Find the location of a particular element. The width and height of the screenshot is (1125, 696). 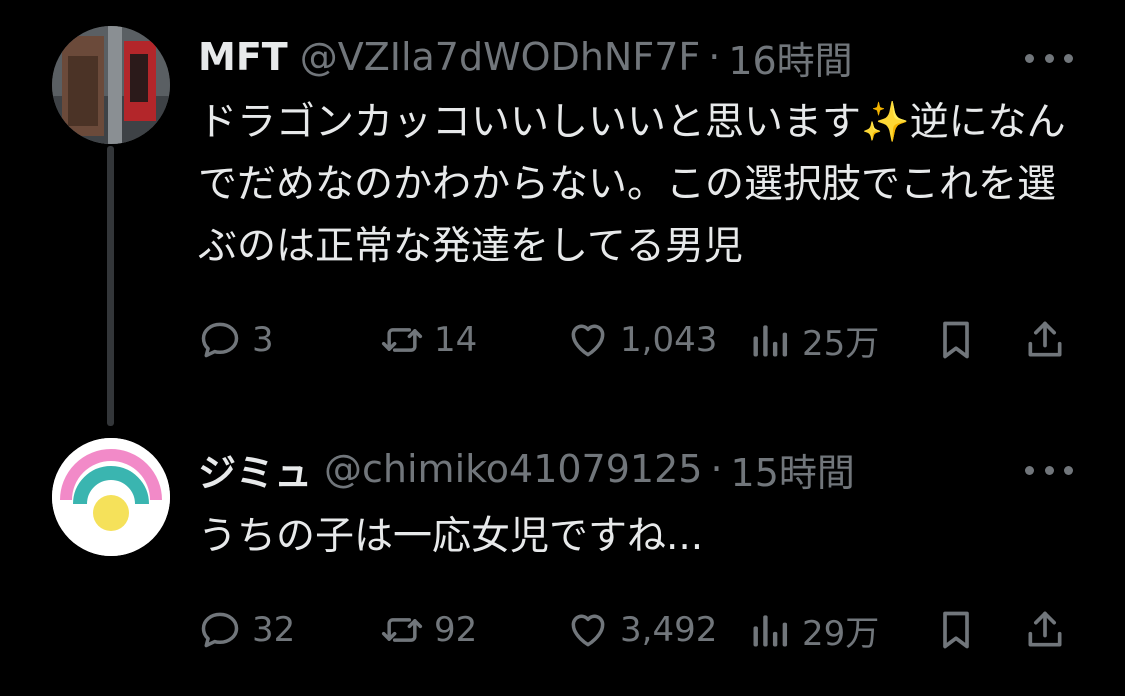

tweet-header: ジミュ @chimiko41079125 · 15時間 is located at coordinates (526, 469).